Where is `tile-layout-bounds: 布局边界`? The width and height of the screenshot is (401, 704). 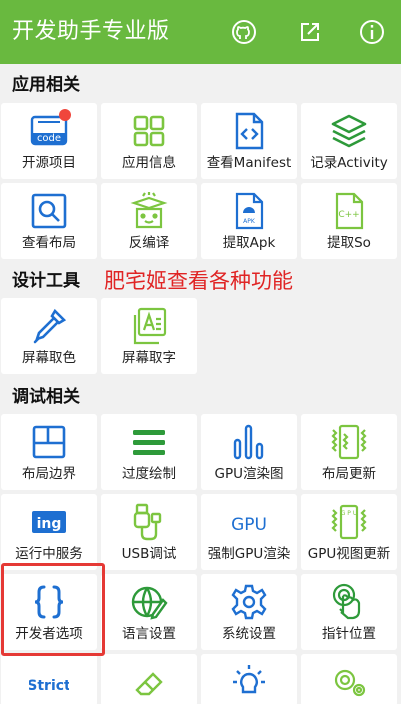 tile-layout-bounds: 布局边界 is located at coordinates (49, 452).